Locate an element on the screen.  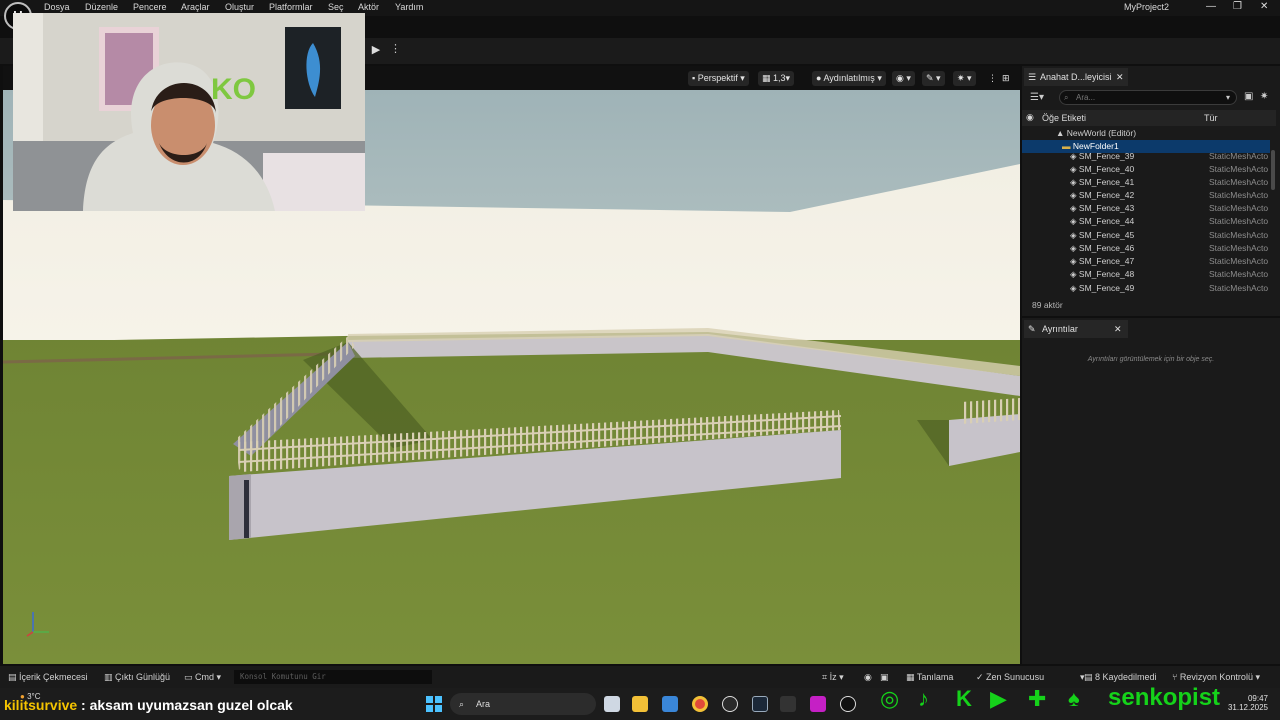
streamer-brand: senkopist is located at coordinates (1164, 697).